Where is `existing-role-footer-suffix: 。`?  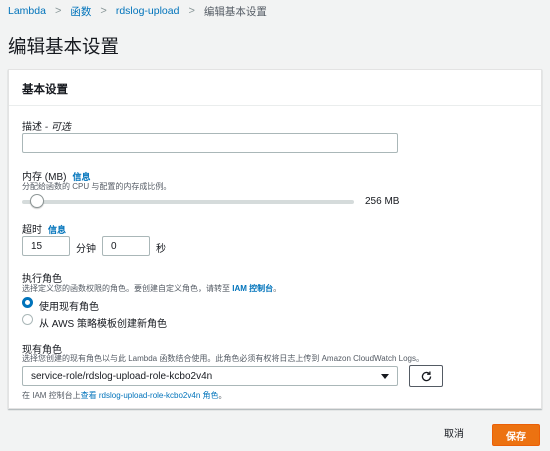 existing-role-footer-suffix: 。 is located at coordinates (222, 395).